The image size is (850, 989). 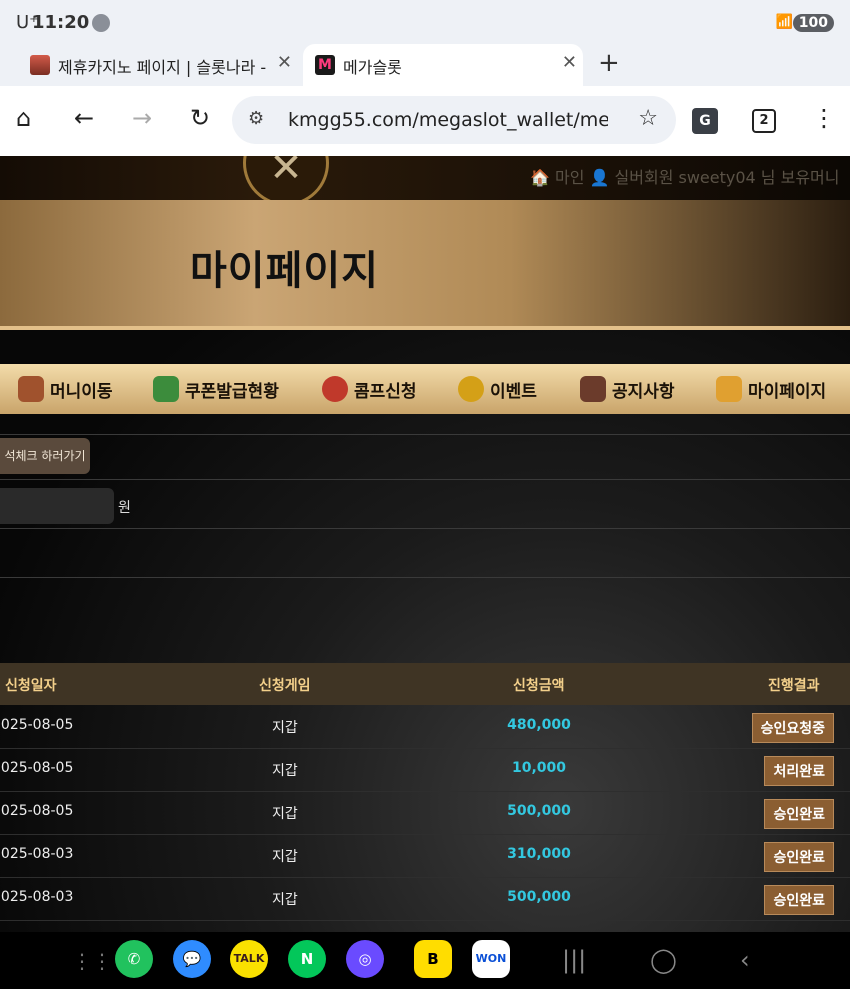 I want to click on close-icon: ✕, so click(x=286, y=173).